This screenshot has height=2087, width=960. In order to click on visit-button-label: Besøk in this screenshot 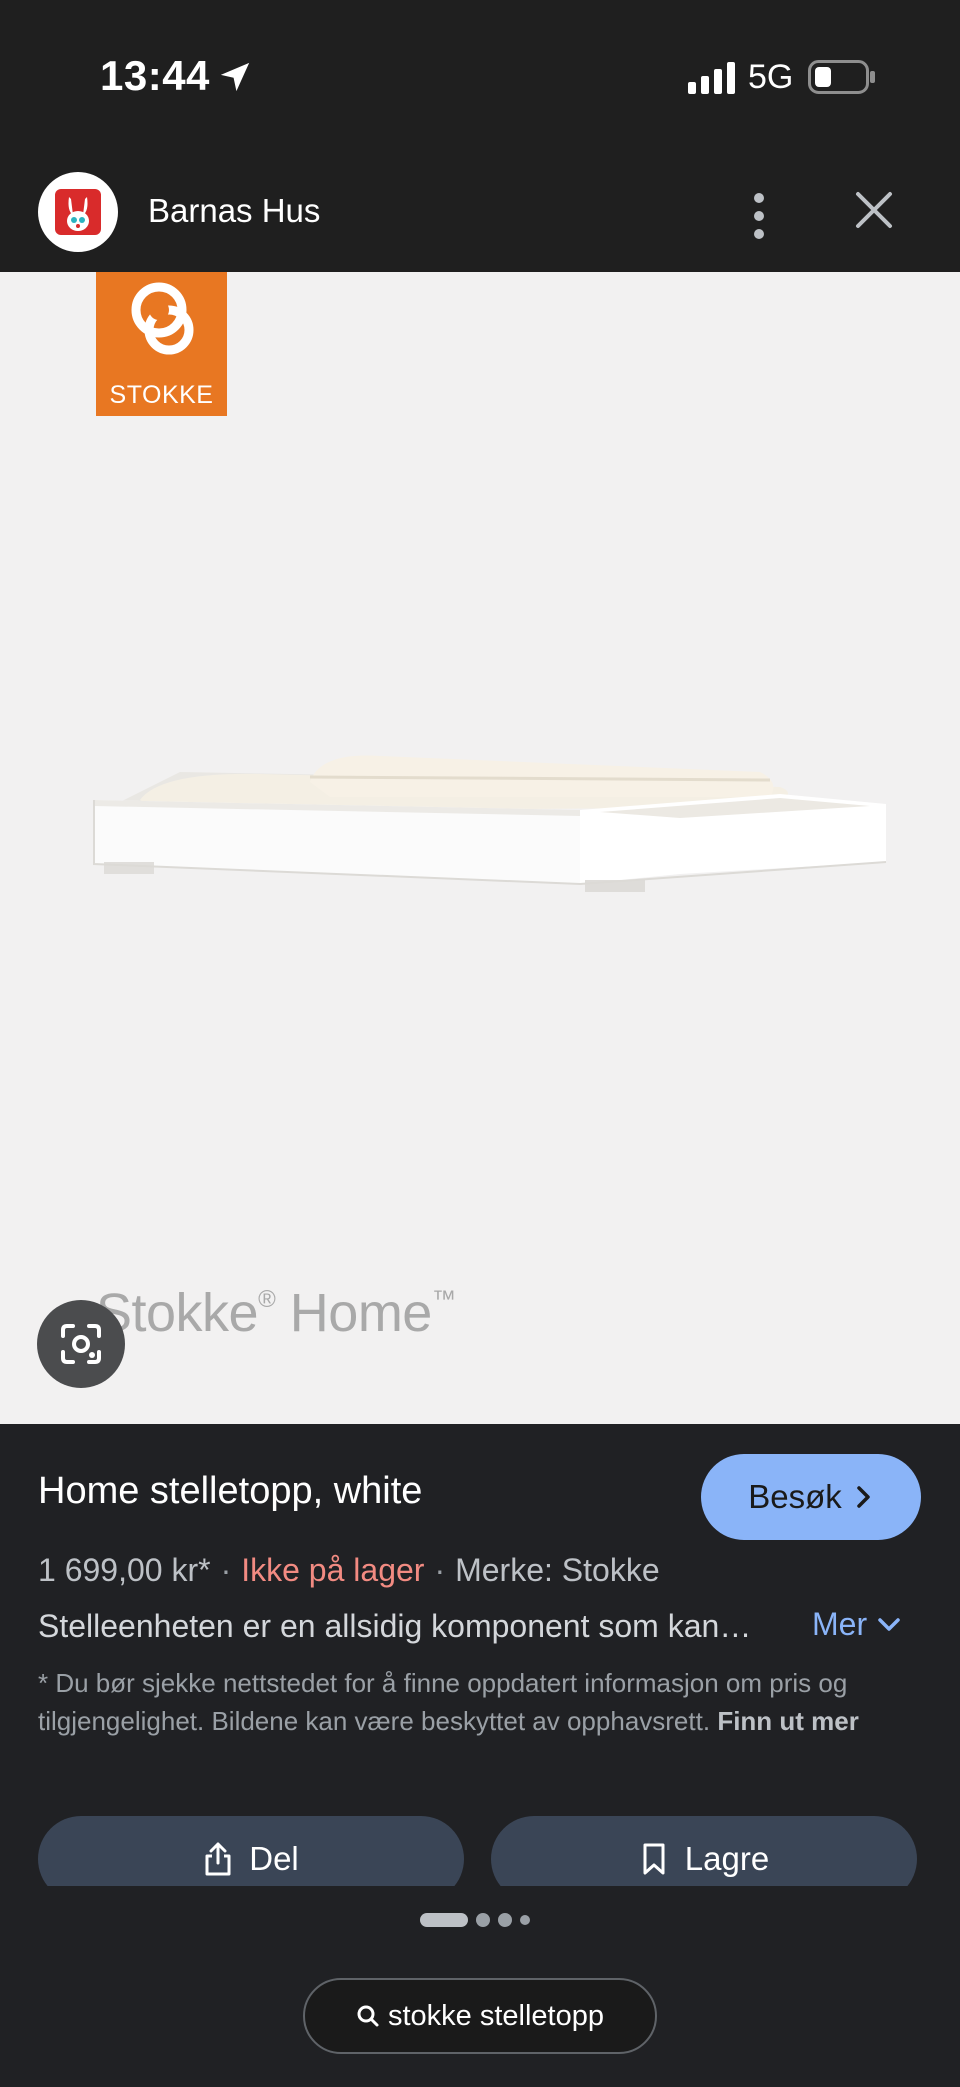, I will do `click(795, 1496)`.